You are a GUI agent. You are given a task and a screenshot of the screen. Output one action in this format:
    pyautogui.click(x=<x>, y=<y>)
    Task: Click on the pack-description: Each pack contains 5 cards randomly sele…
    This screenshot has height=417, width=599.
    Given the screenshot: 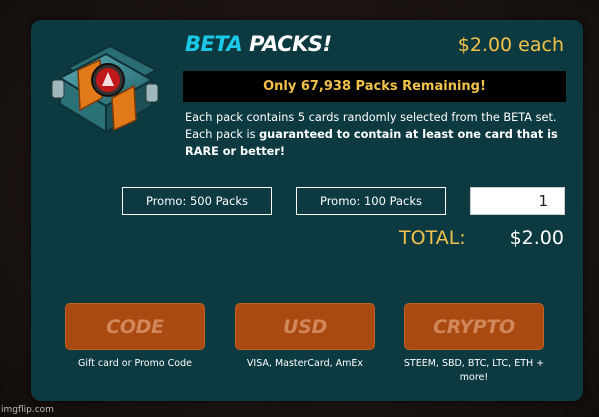 What is the action you would take?
    pyautogui.click(x=377, y=134)
    